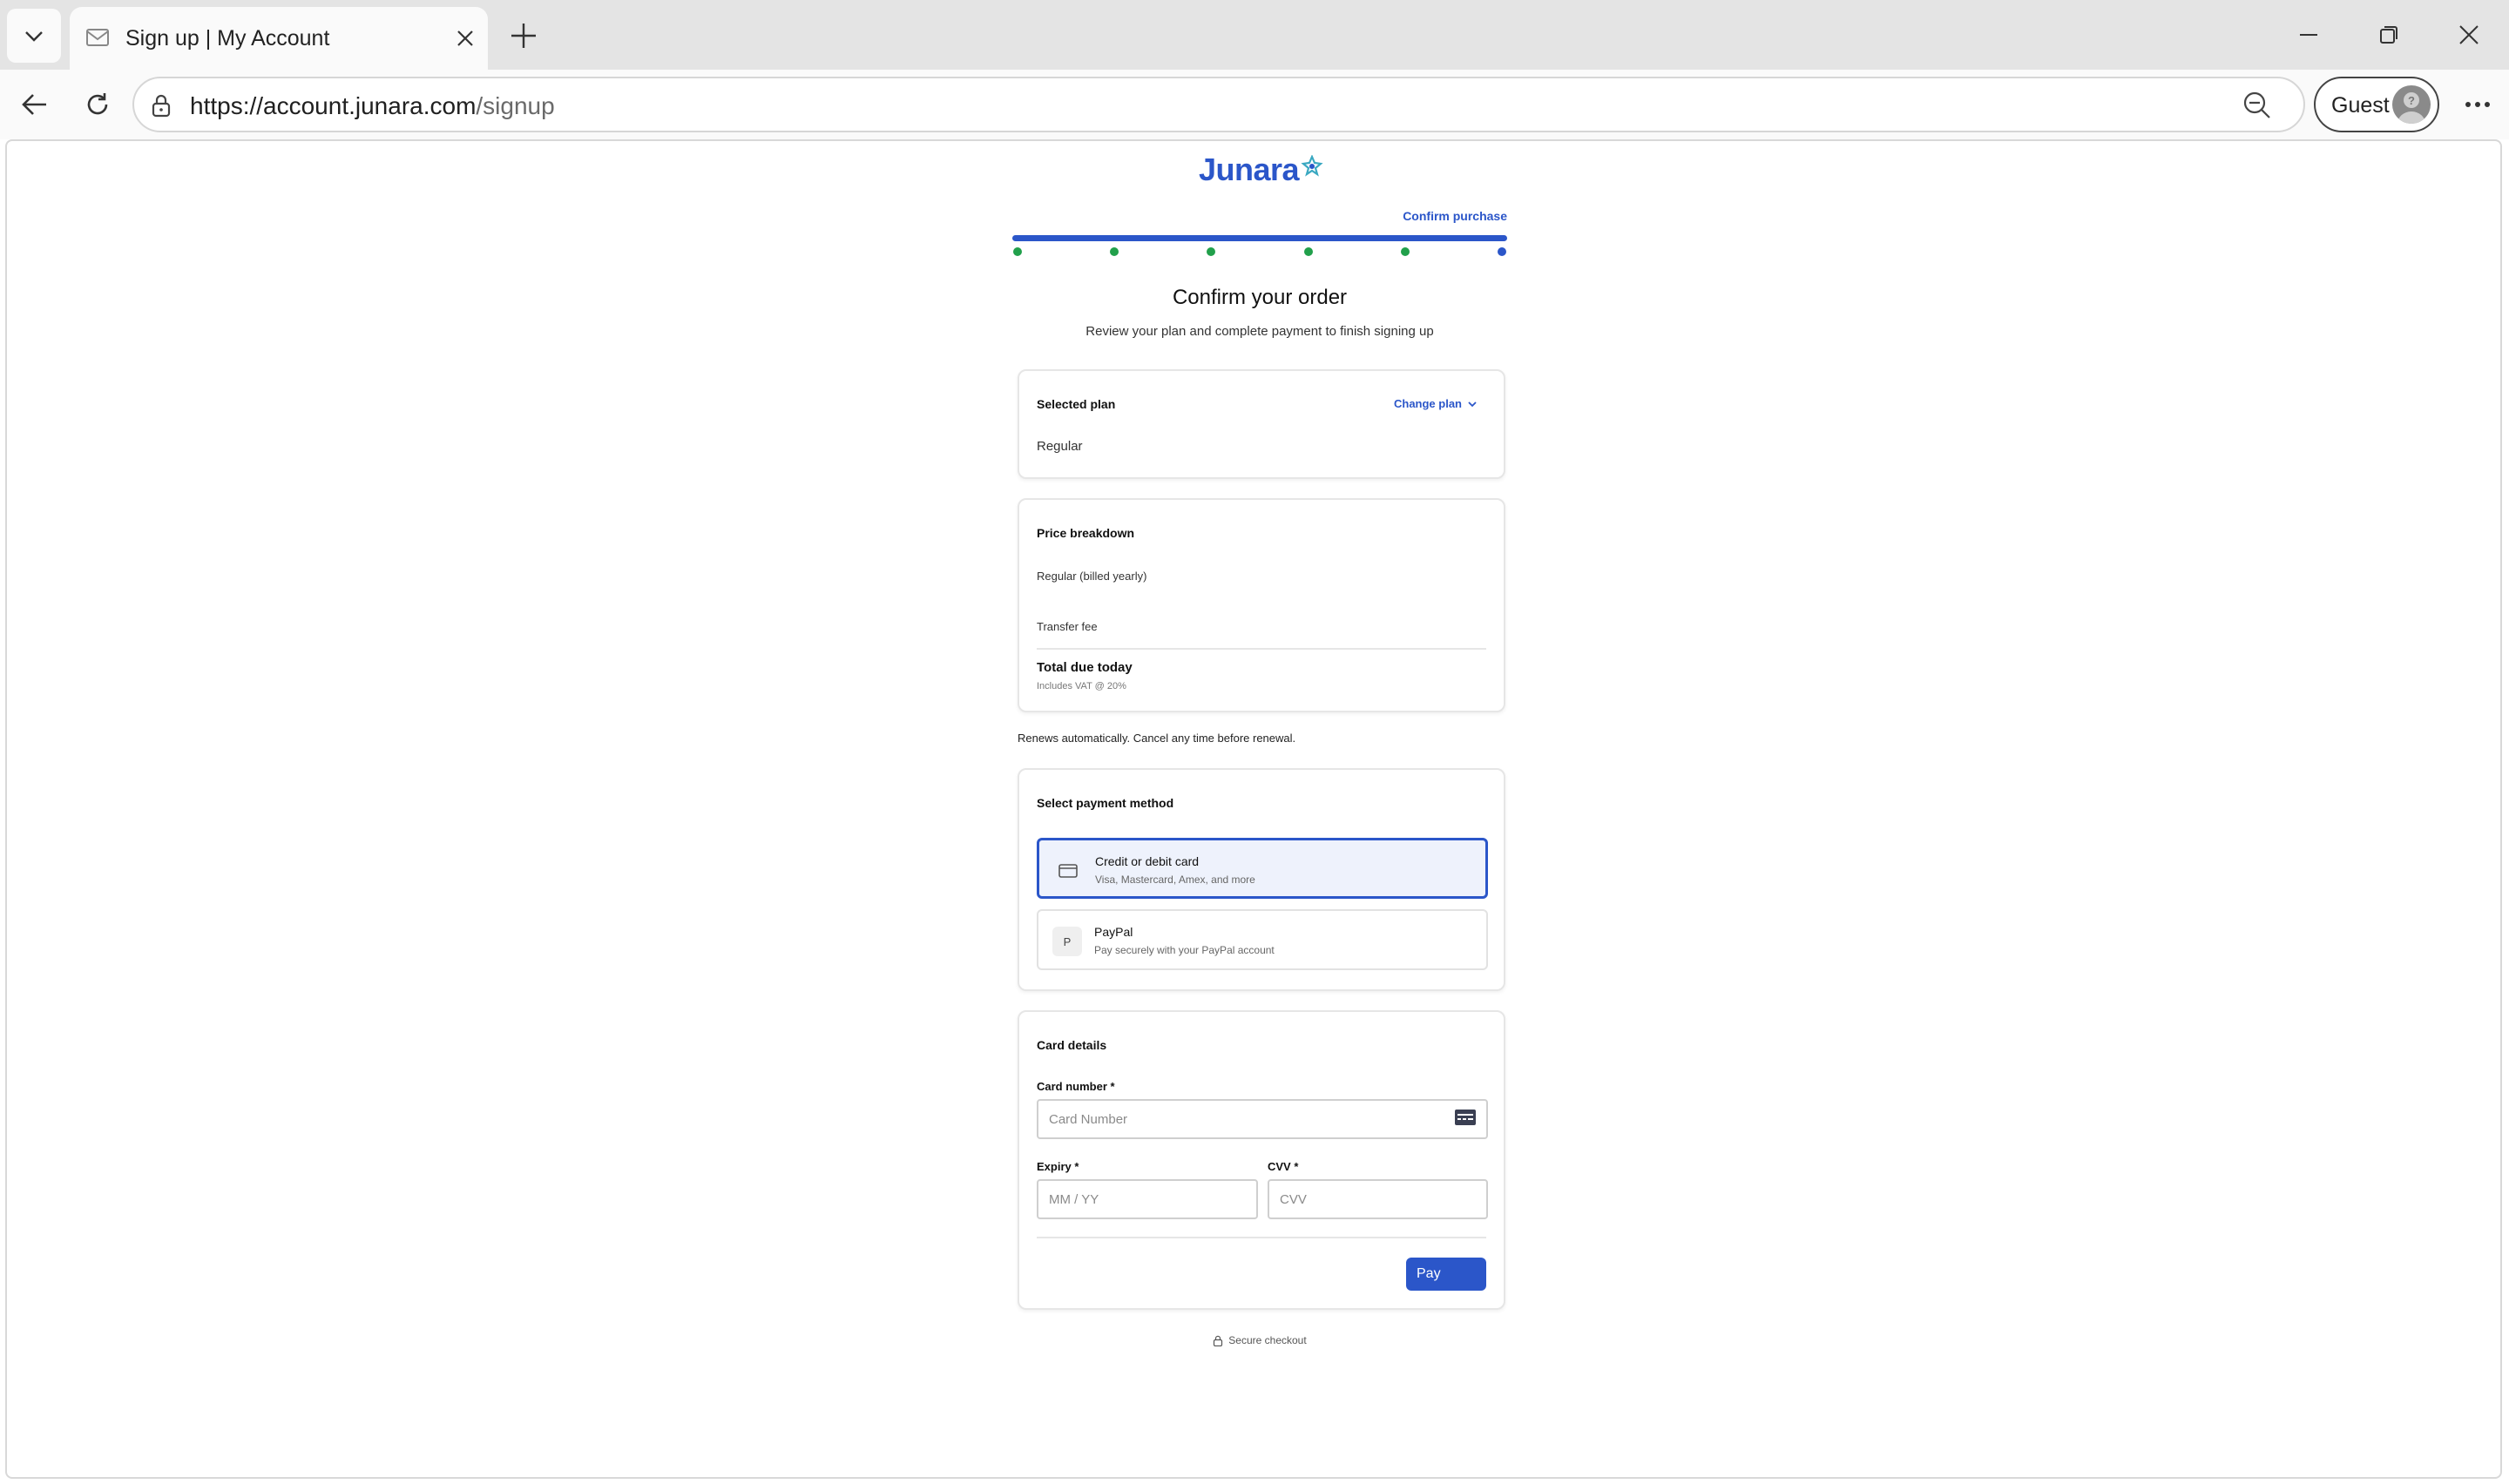  I want to click on payment-method-title: Select payment method, so click(1105, 803).